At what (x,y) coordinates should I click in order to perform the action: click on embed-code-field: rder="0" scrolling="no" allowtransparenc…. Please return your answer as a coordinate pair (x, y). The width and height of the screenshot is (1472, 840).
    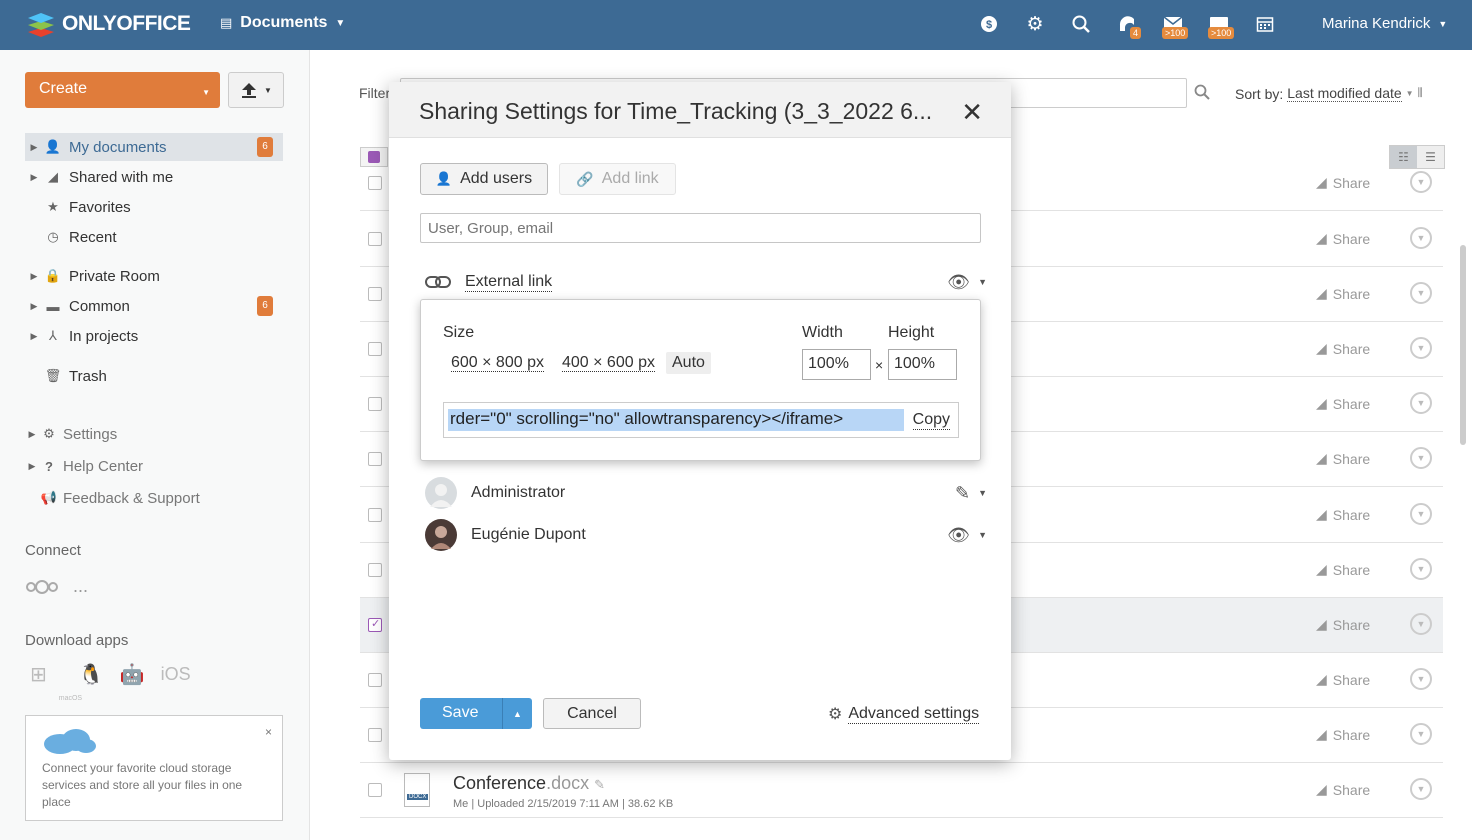
    Looking at the image, I should click on (701, 420).